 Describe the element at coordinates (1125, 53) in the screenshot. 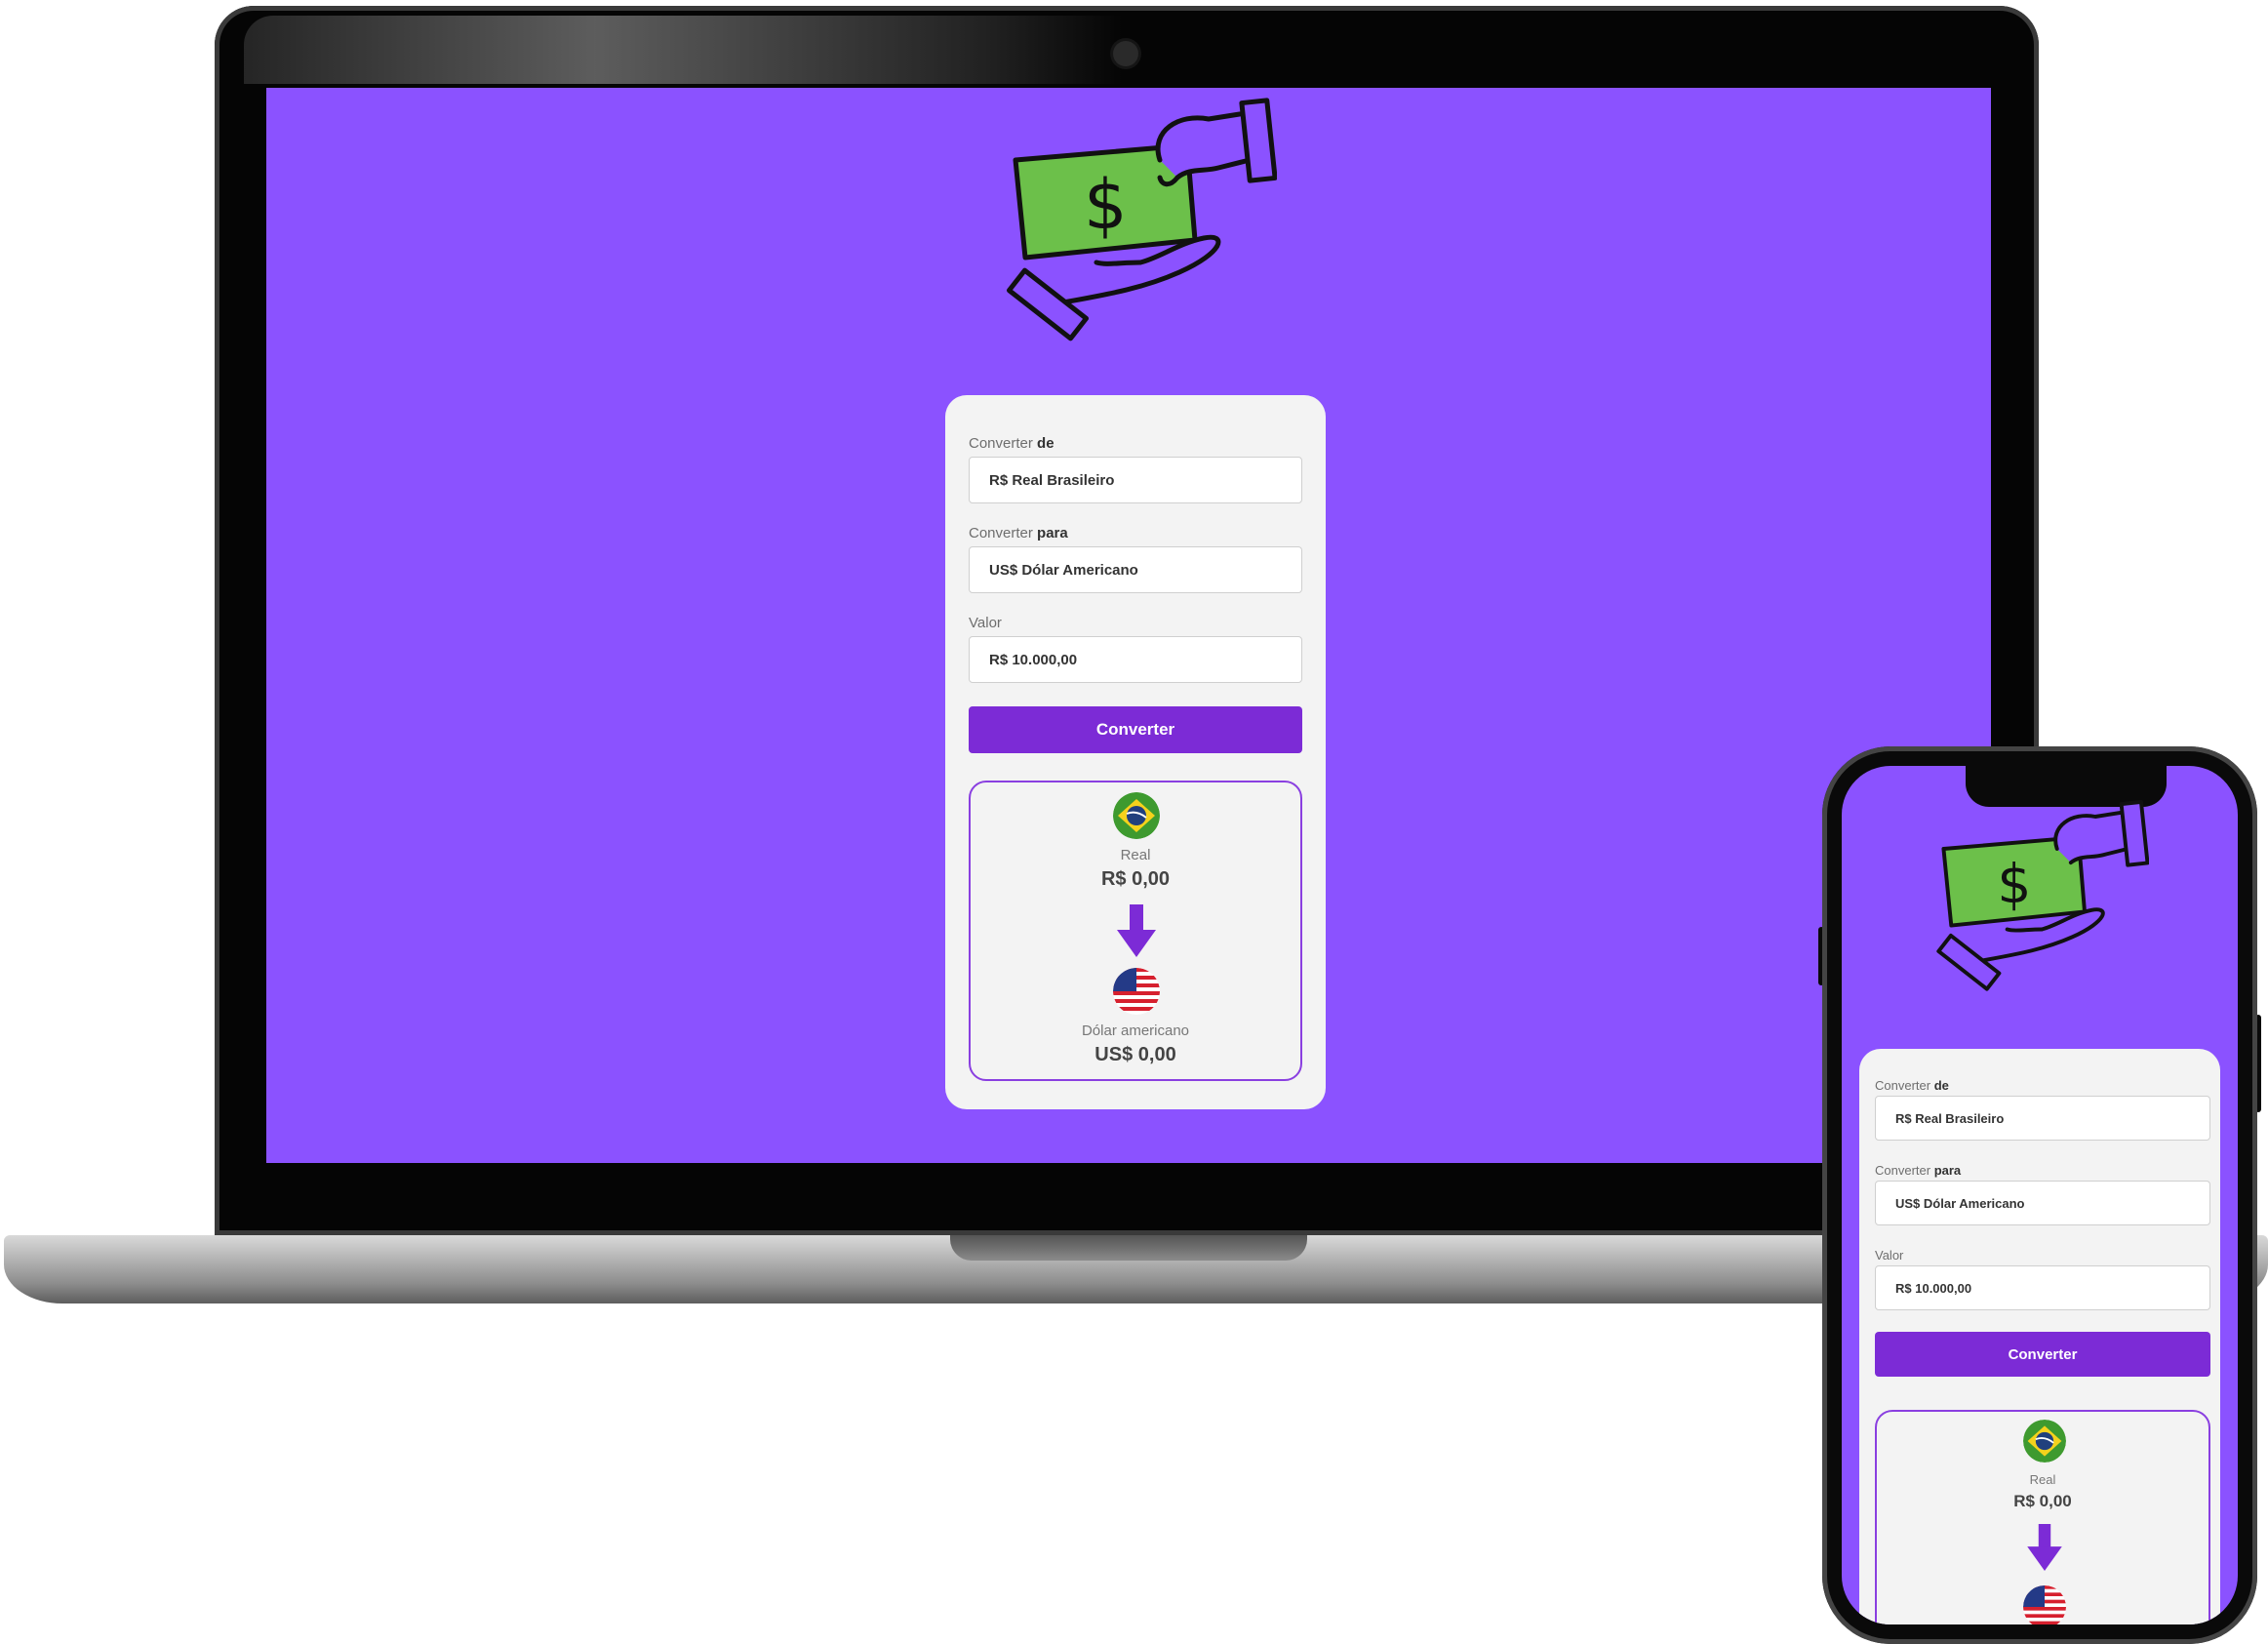

I see `webcam` at that location.